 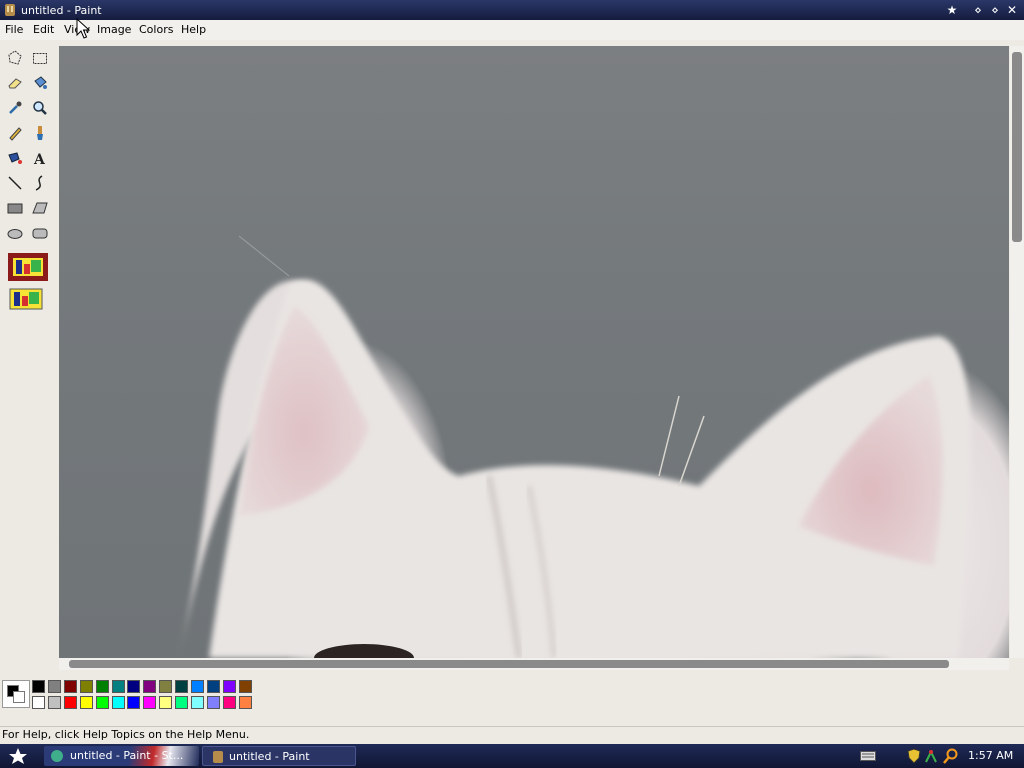 What do you see at coordinates (15, 83) in the screenshot?
I see `eraser-icon` at bounding box center [15, 83].